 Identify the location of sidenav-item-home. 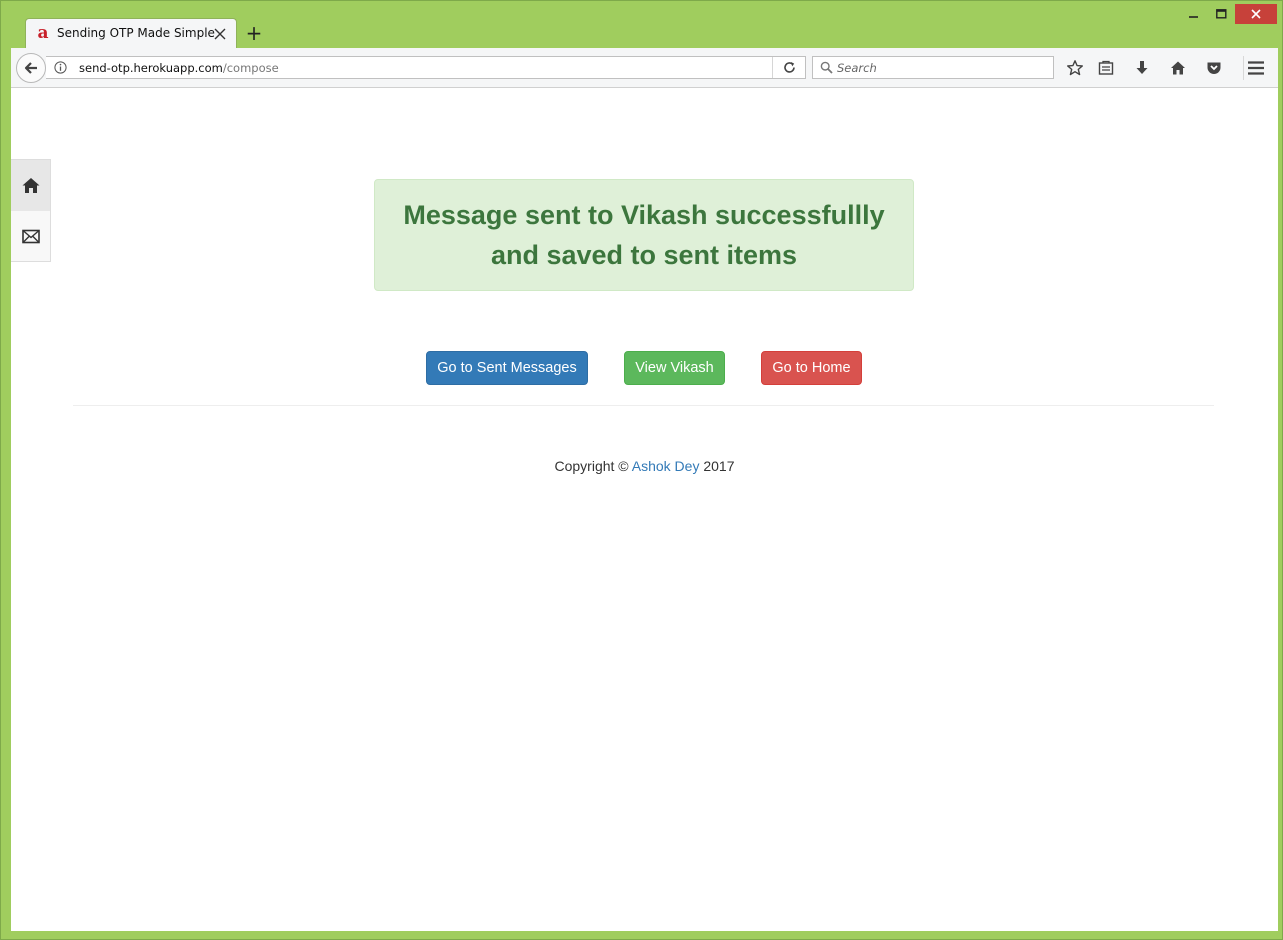
(30, 185).